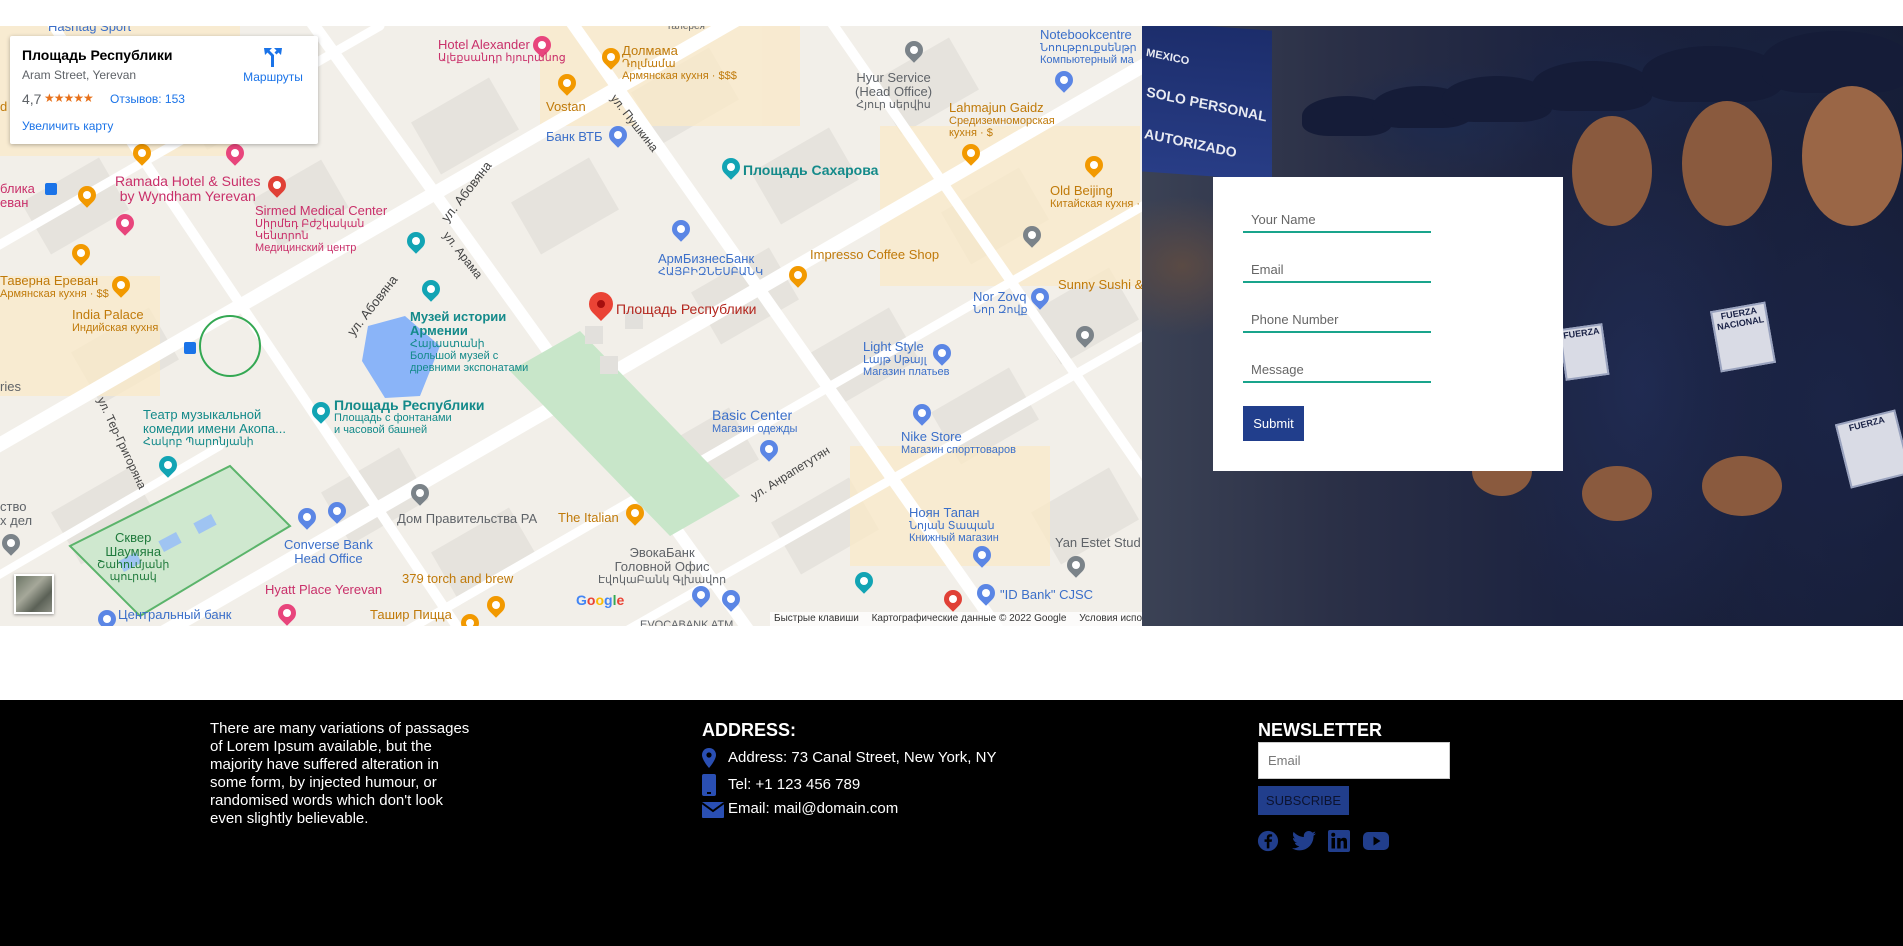 The height and width of the screenshot is (946, 1903). Describe the element at coordinates (502, 51) in the screenshot. I see `map-label: Hotel Alexander Ալեքսանդր հյուրանոց` at that location.